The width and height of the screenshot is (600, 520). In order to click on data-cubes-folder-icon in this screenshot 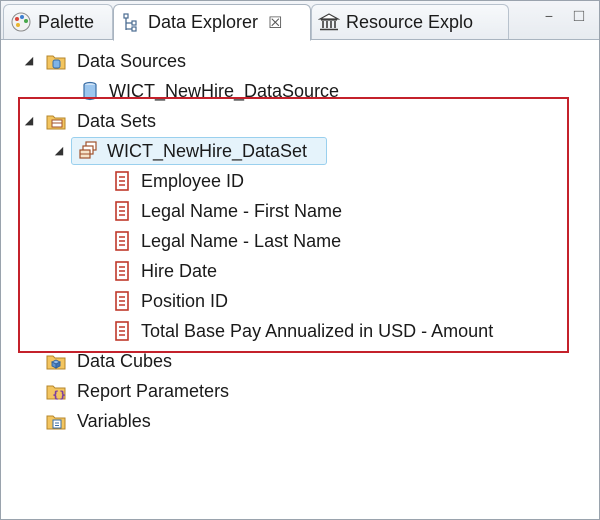, I will do `click(56, 362)`.